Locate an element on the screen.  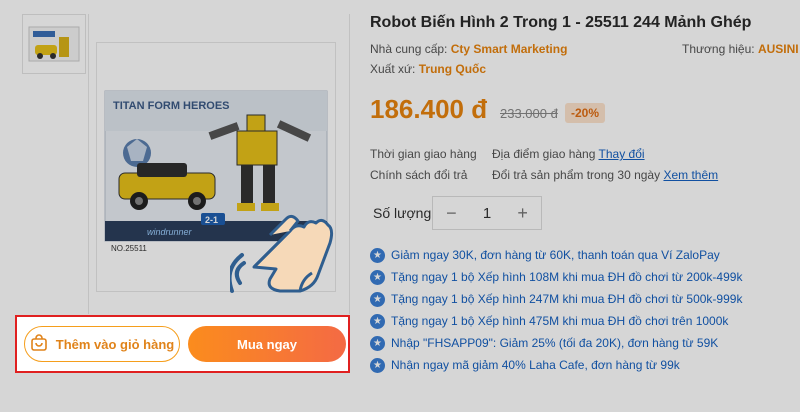
brand-label: Thương hiệu: is located at coordinates (718, 49).